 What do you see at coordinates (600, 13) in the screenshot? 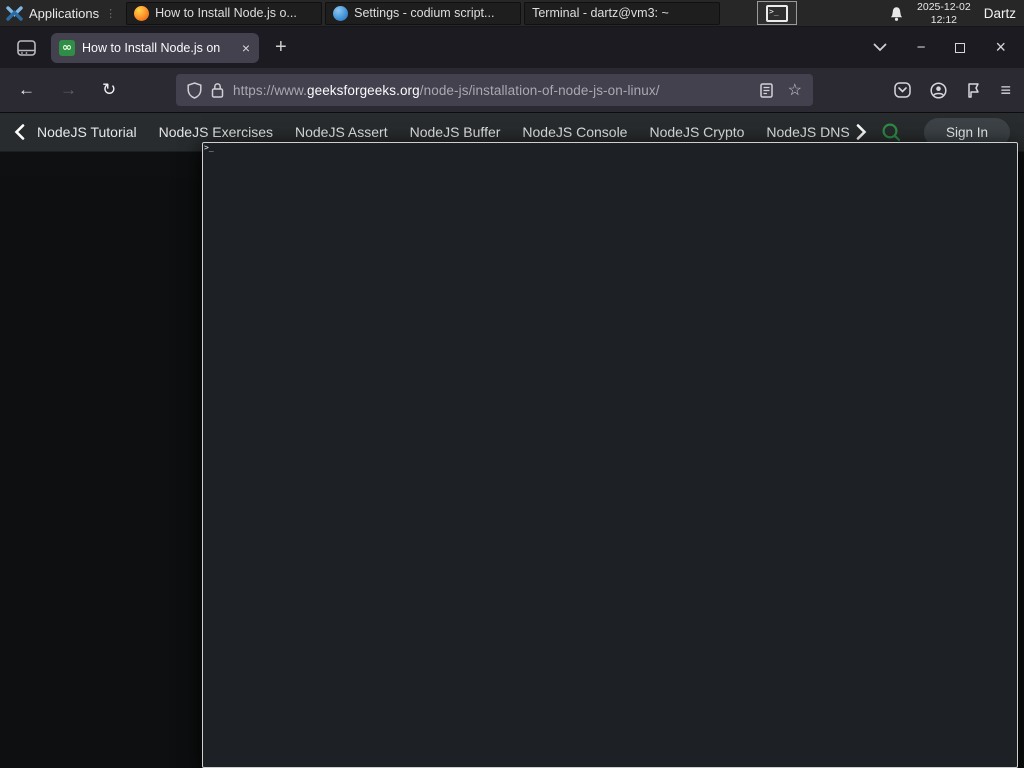
I see `window-button-label: Terminal - dartz@vm3: ~` at bounding box center [600, 13].